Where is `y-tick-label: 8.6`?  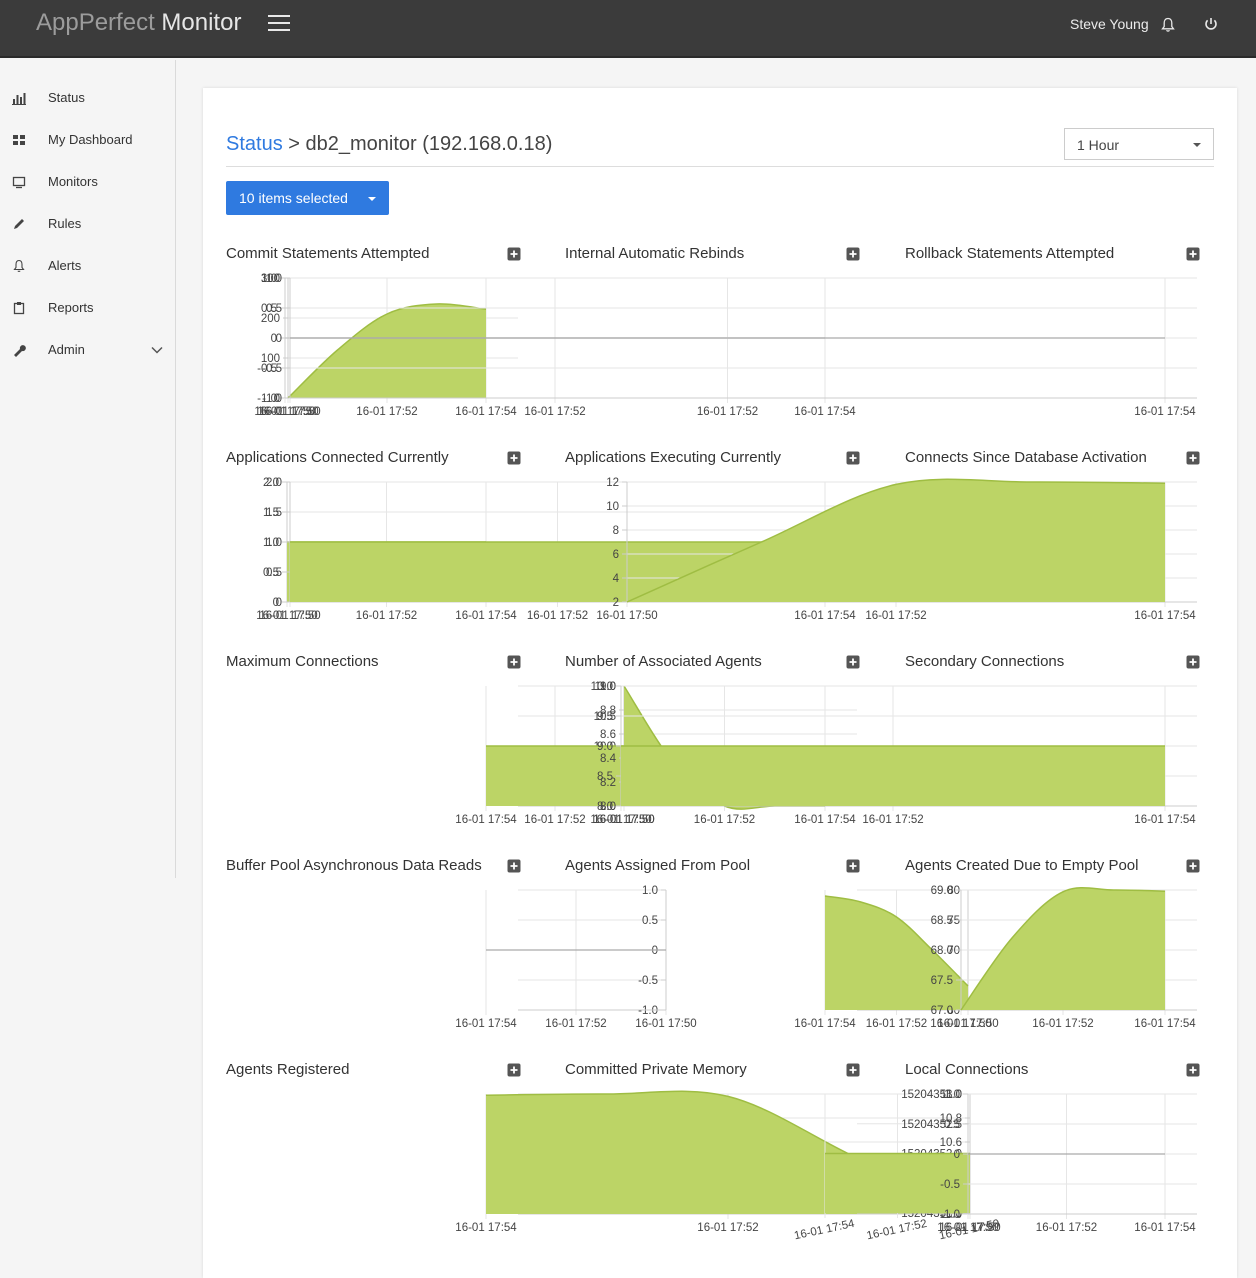 y-tick-label: 8.6 is located at coordinates (608, 735).